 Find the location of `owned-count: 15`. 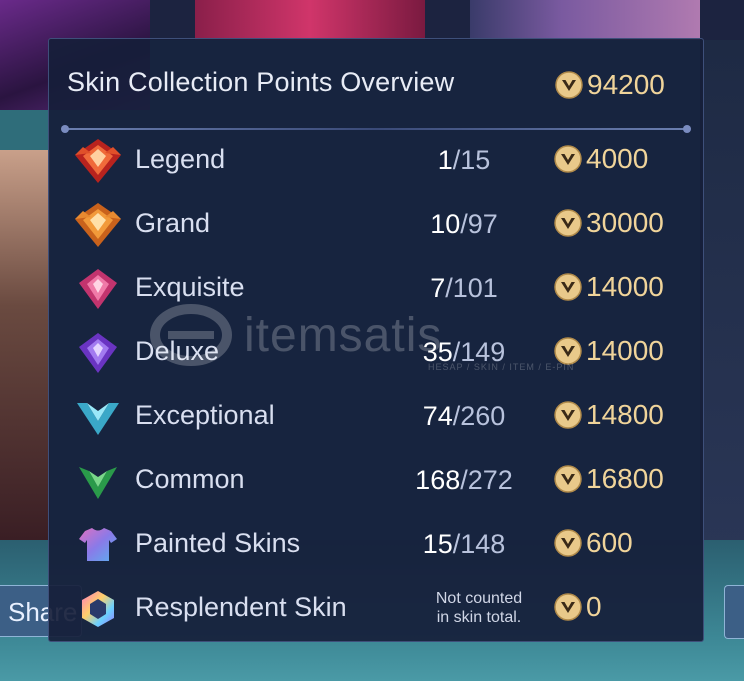

owned-count: 15 is located at coordinates (437, 544).